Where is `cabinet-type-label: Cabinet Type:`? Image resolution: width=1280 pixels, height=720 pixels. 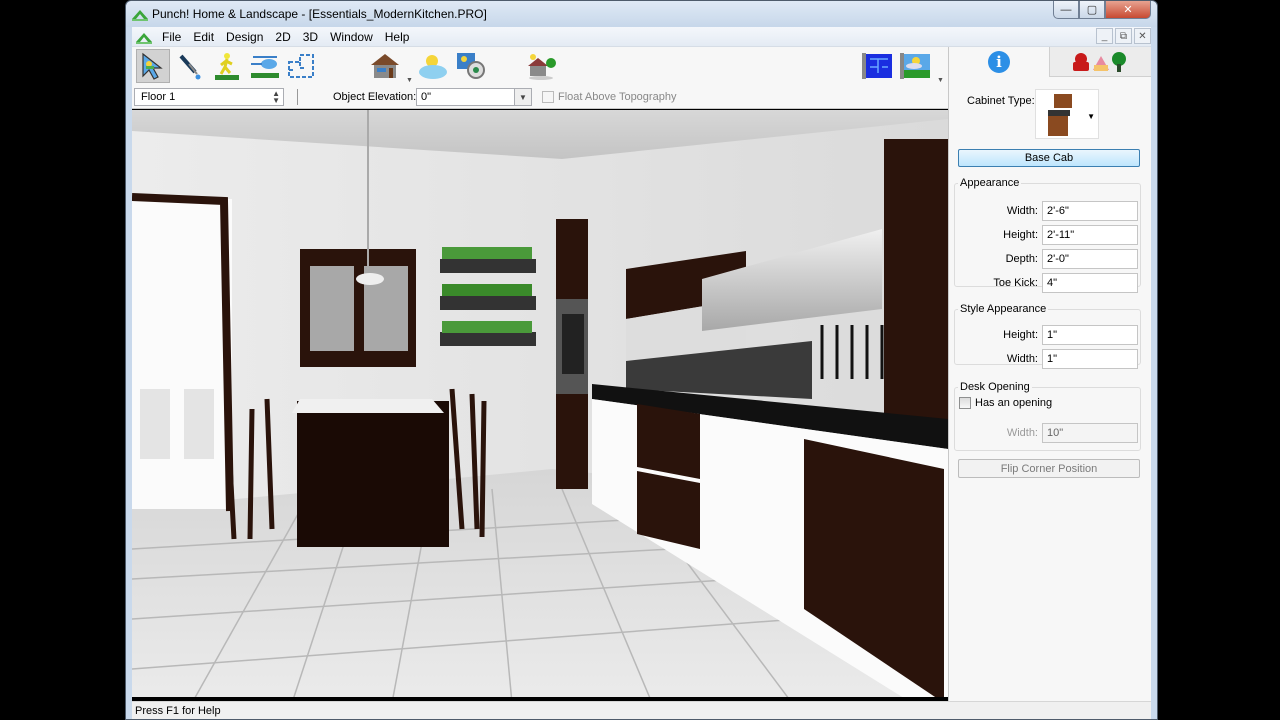
cabinet-type-label: Cabinet Type: is located at coordinates (1001, 101).